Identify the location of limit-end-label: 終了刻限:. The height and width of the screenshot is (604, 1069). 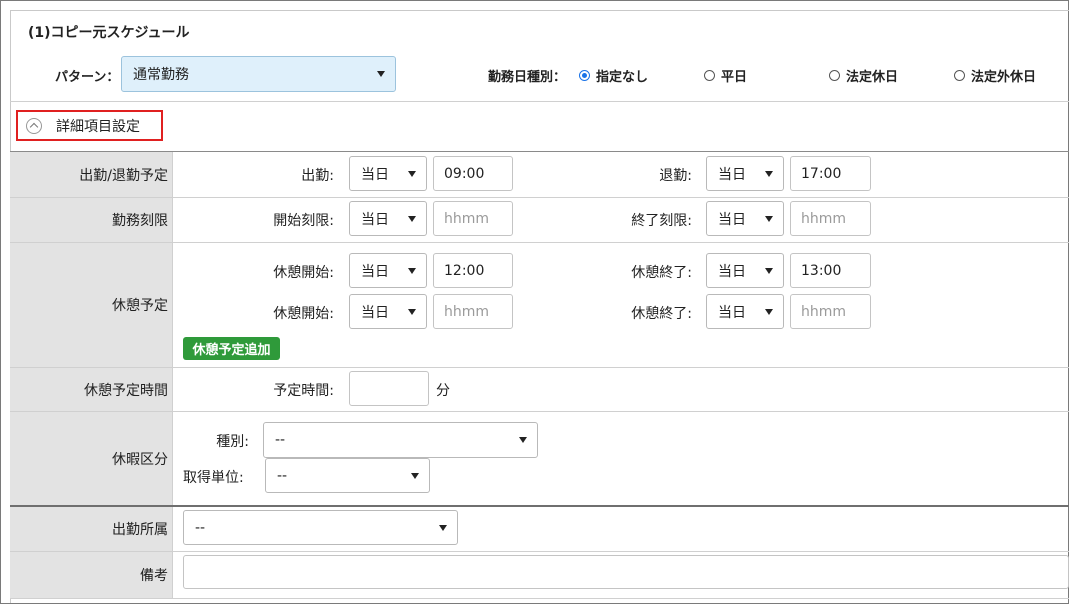
(661, 221).